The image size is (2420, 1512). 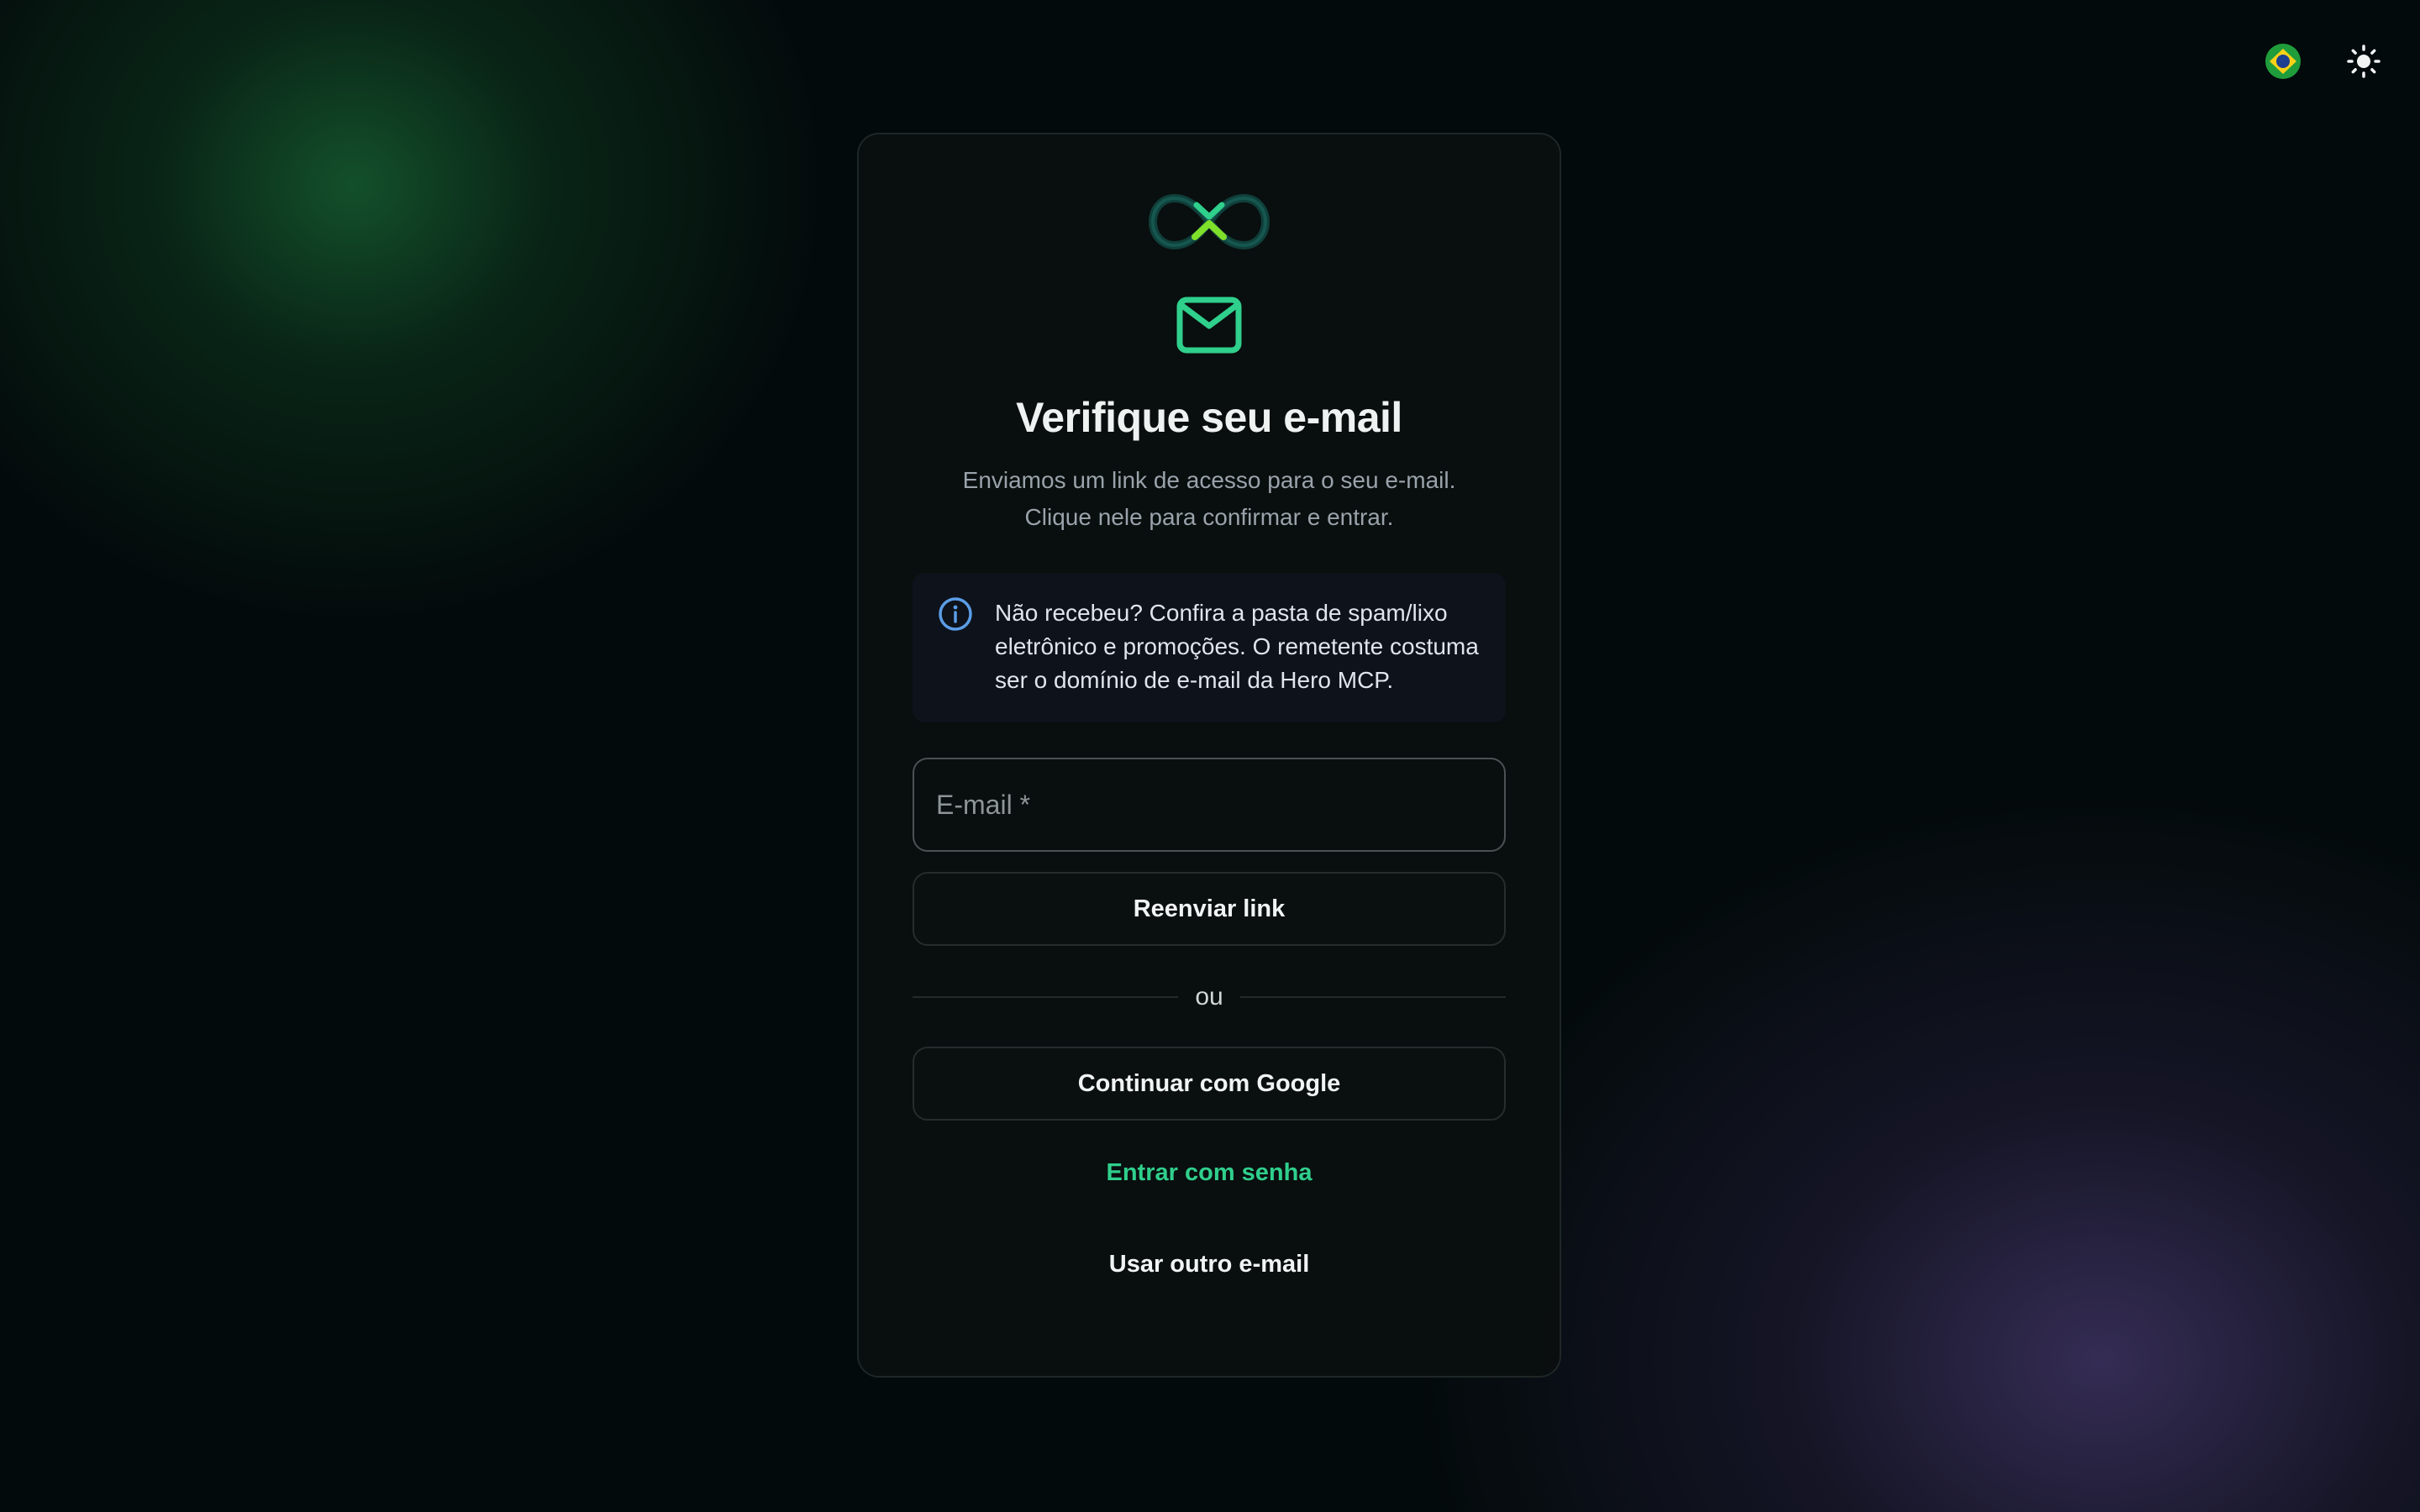 What do you see at coordinates (1209, 325) in the screenshot?
I see `mail-envelope-icon` at bounding box center [1209, 325].